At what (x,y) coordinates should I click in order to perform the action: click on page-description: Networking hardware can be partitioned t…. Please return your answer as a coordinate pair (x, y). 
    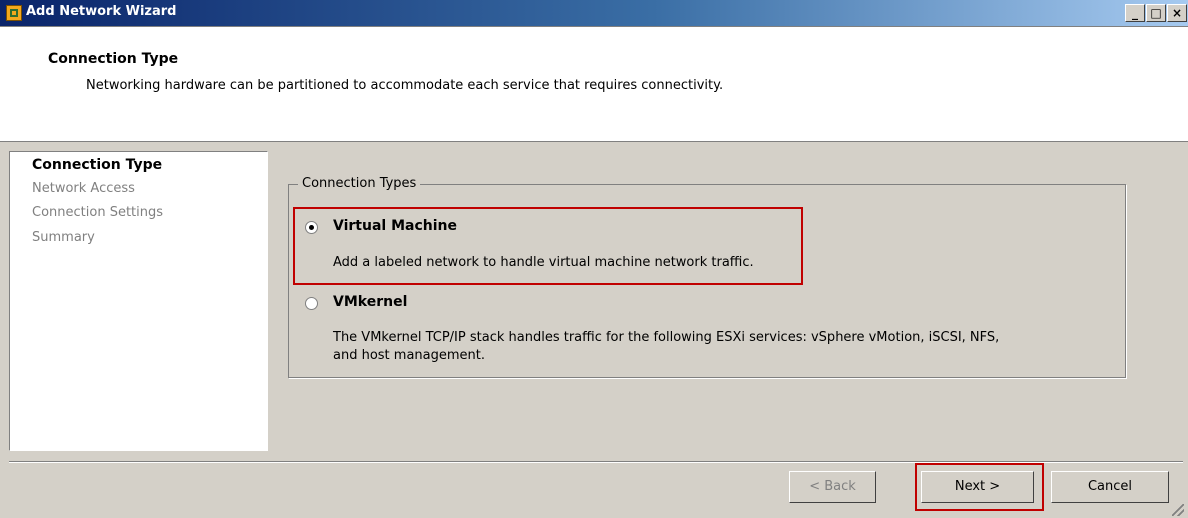
    Looking at the image, I should click on (405, 85).